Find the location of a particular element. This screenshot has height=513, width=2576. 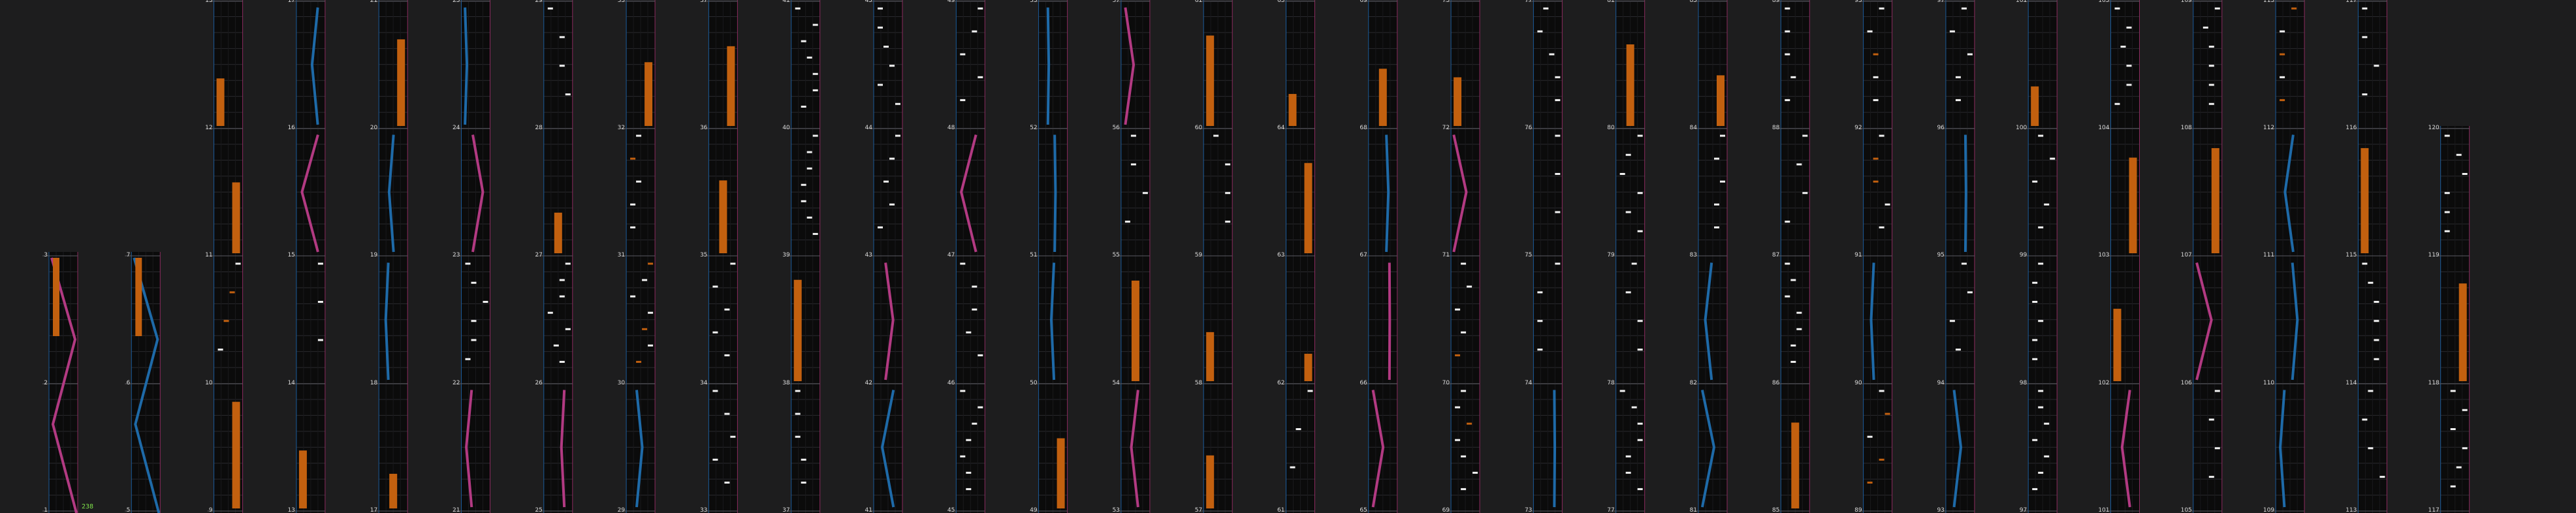

measure-number: 89 is located at coordinates (1776, 2).